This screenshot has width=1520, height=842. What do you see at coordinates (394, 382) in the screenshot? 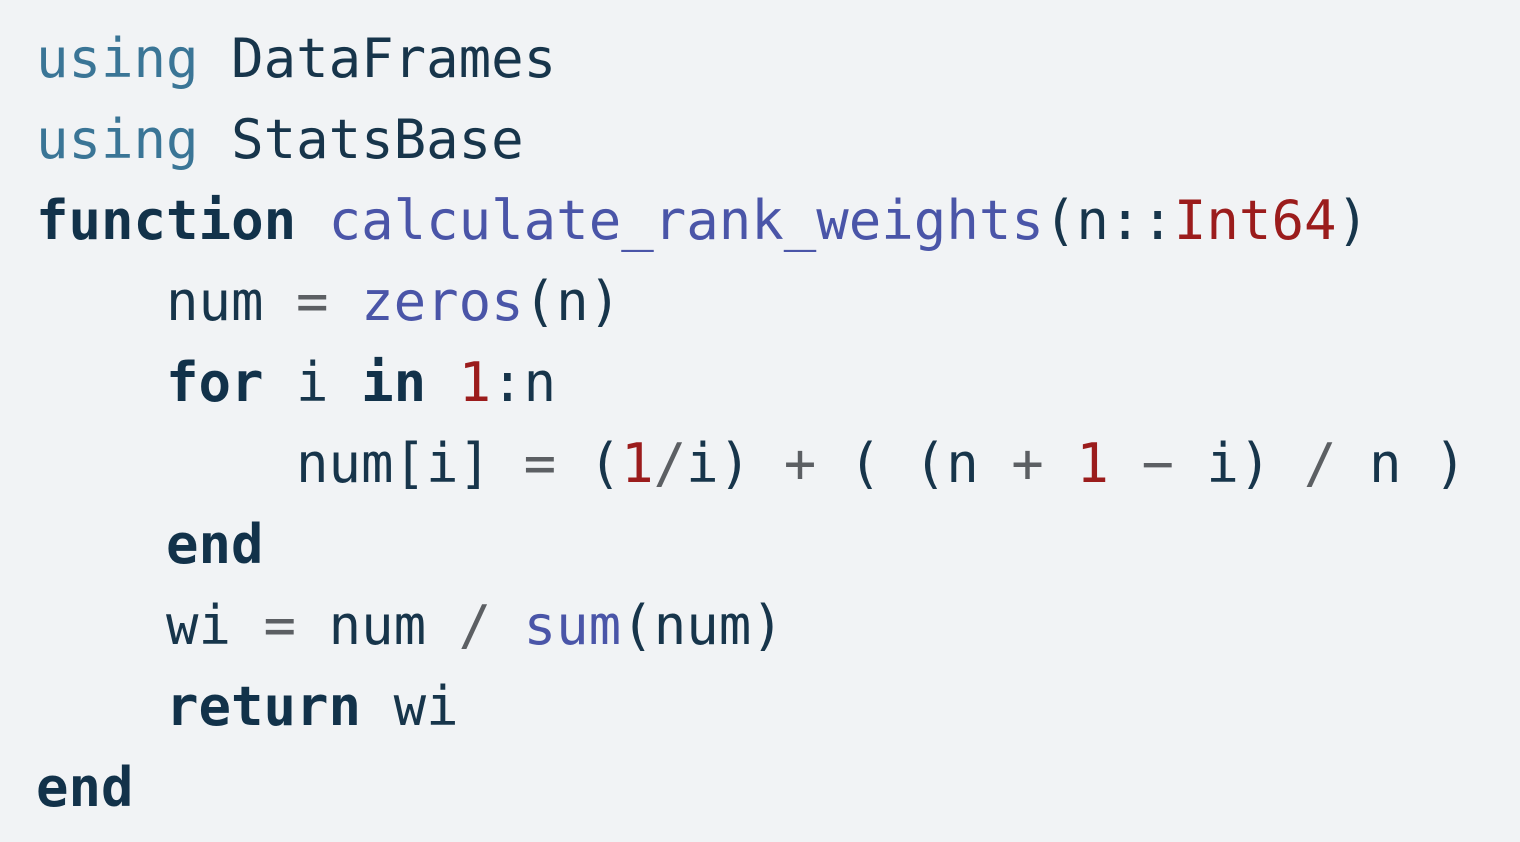
I see `keyword-token: in` at bounding box center [394, 382].